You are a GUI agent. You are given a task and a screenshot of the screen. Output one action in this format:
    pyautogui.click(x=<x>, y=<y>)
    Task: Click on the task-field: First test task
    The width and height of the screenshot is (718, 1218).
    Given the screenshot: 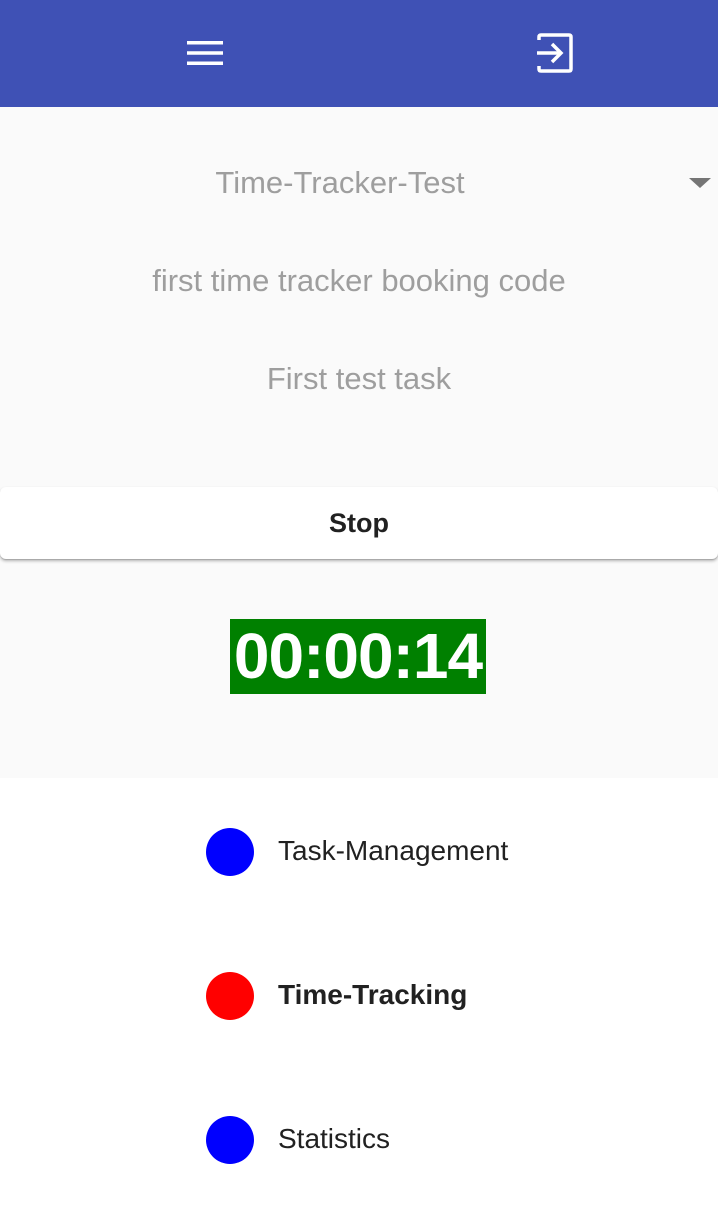 What is the action you would take?
    pyautogui.click(x=359, y=379)
    